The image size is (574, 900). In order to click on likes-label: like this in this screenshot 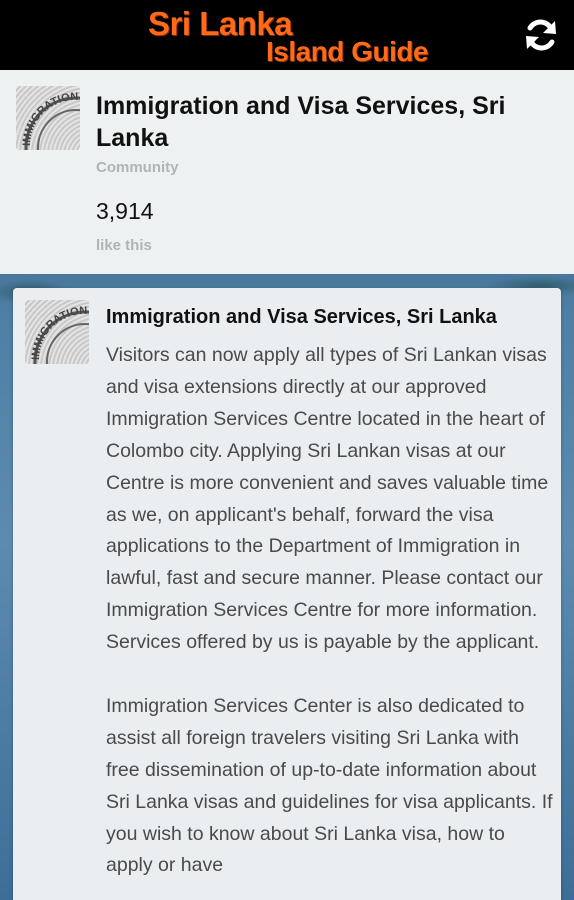, I will do `click(124, 245)`.